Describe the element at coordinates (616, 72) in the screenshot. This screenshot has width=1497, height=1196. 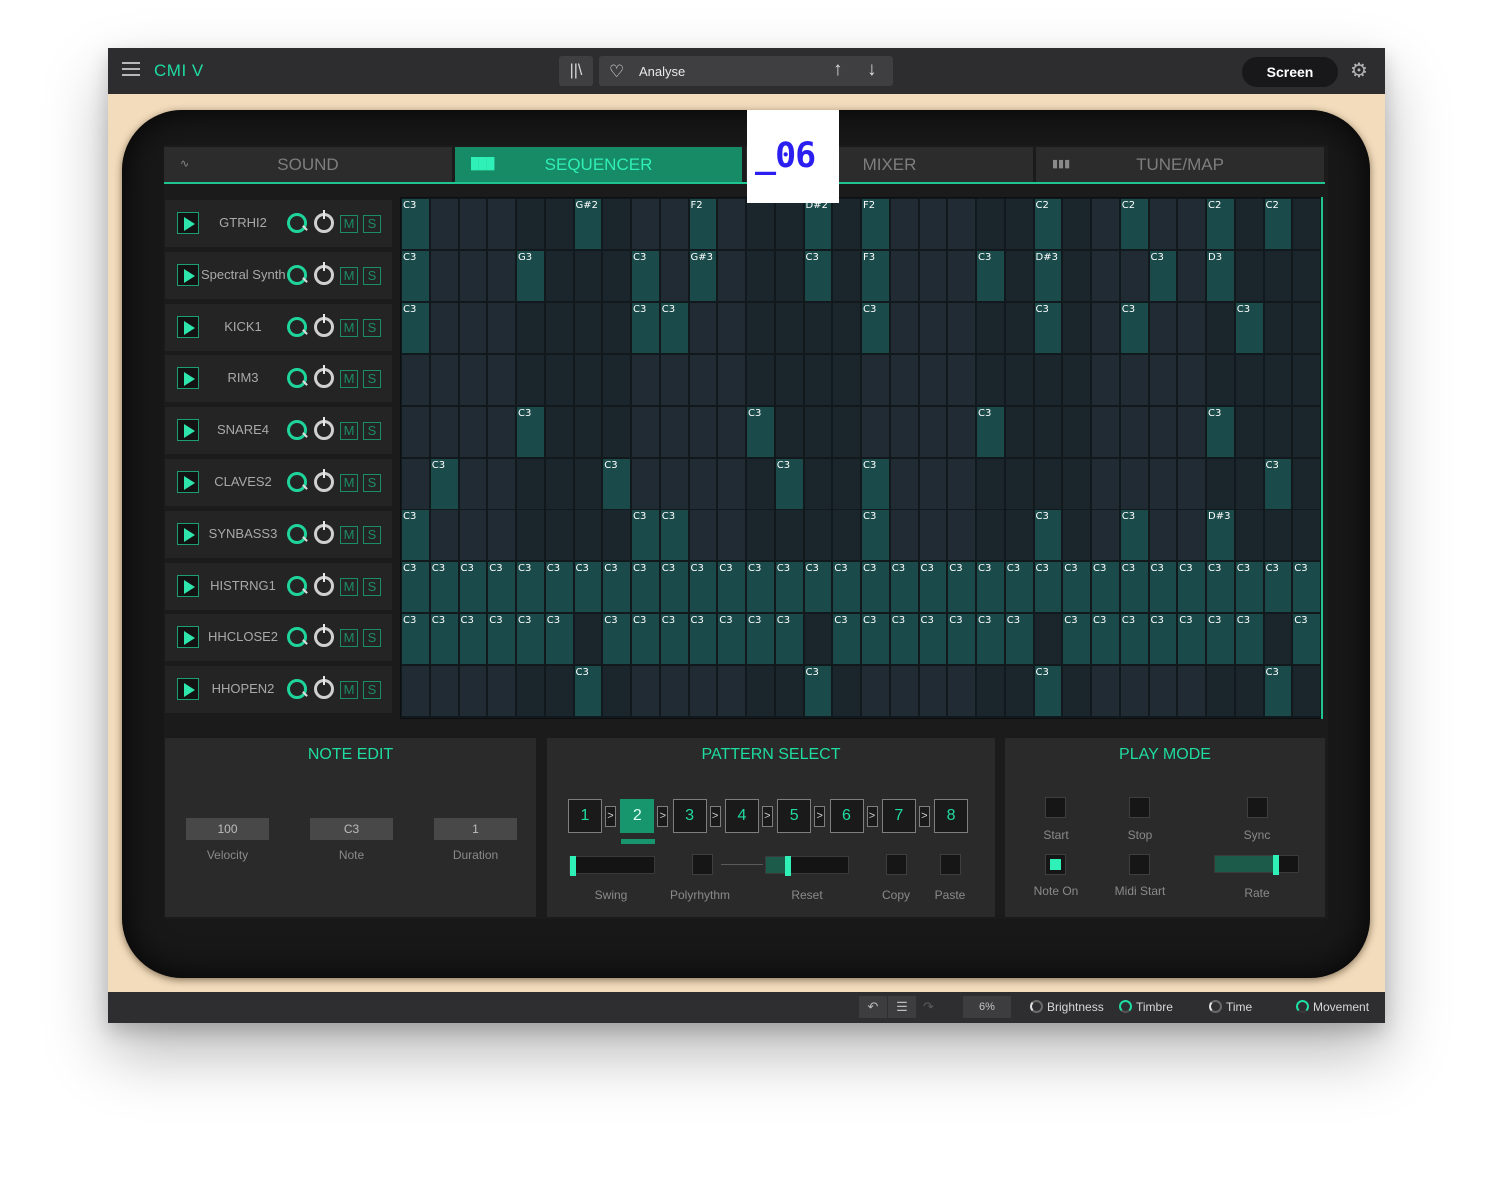
I see `heart-icon: ♡` at that location.